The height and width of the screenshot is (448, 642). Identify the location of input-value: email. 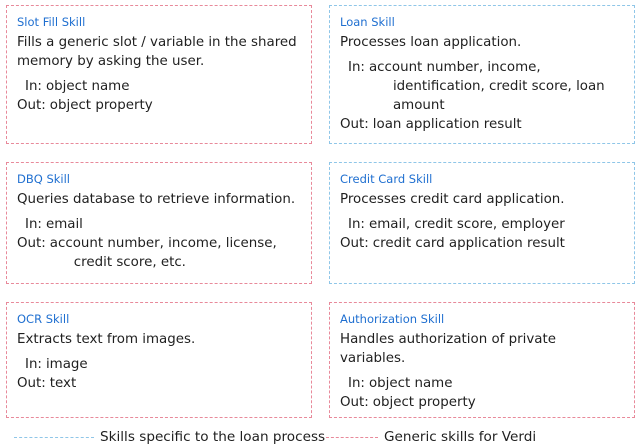
(64, 224).